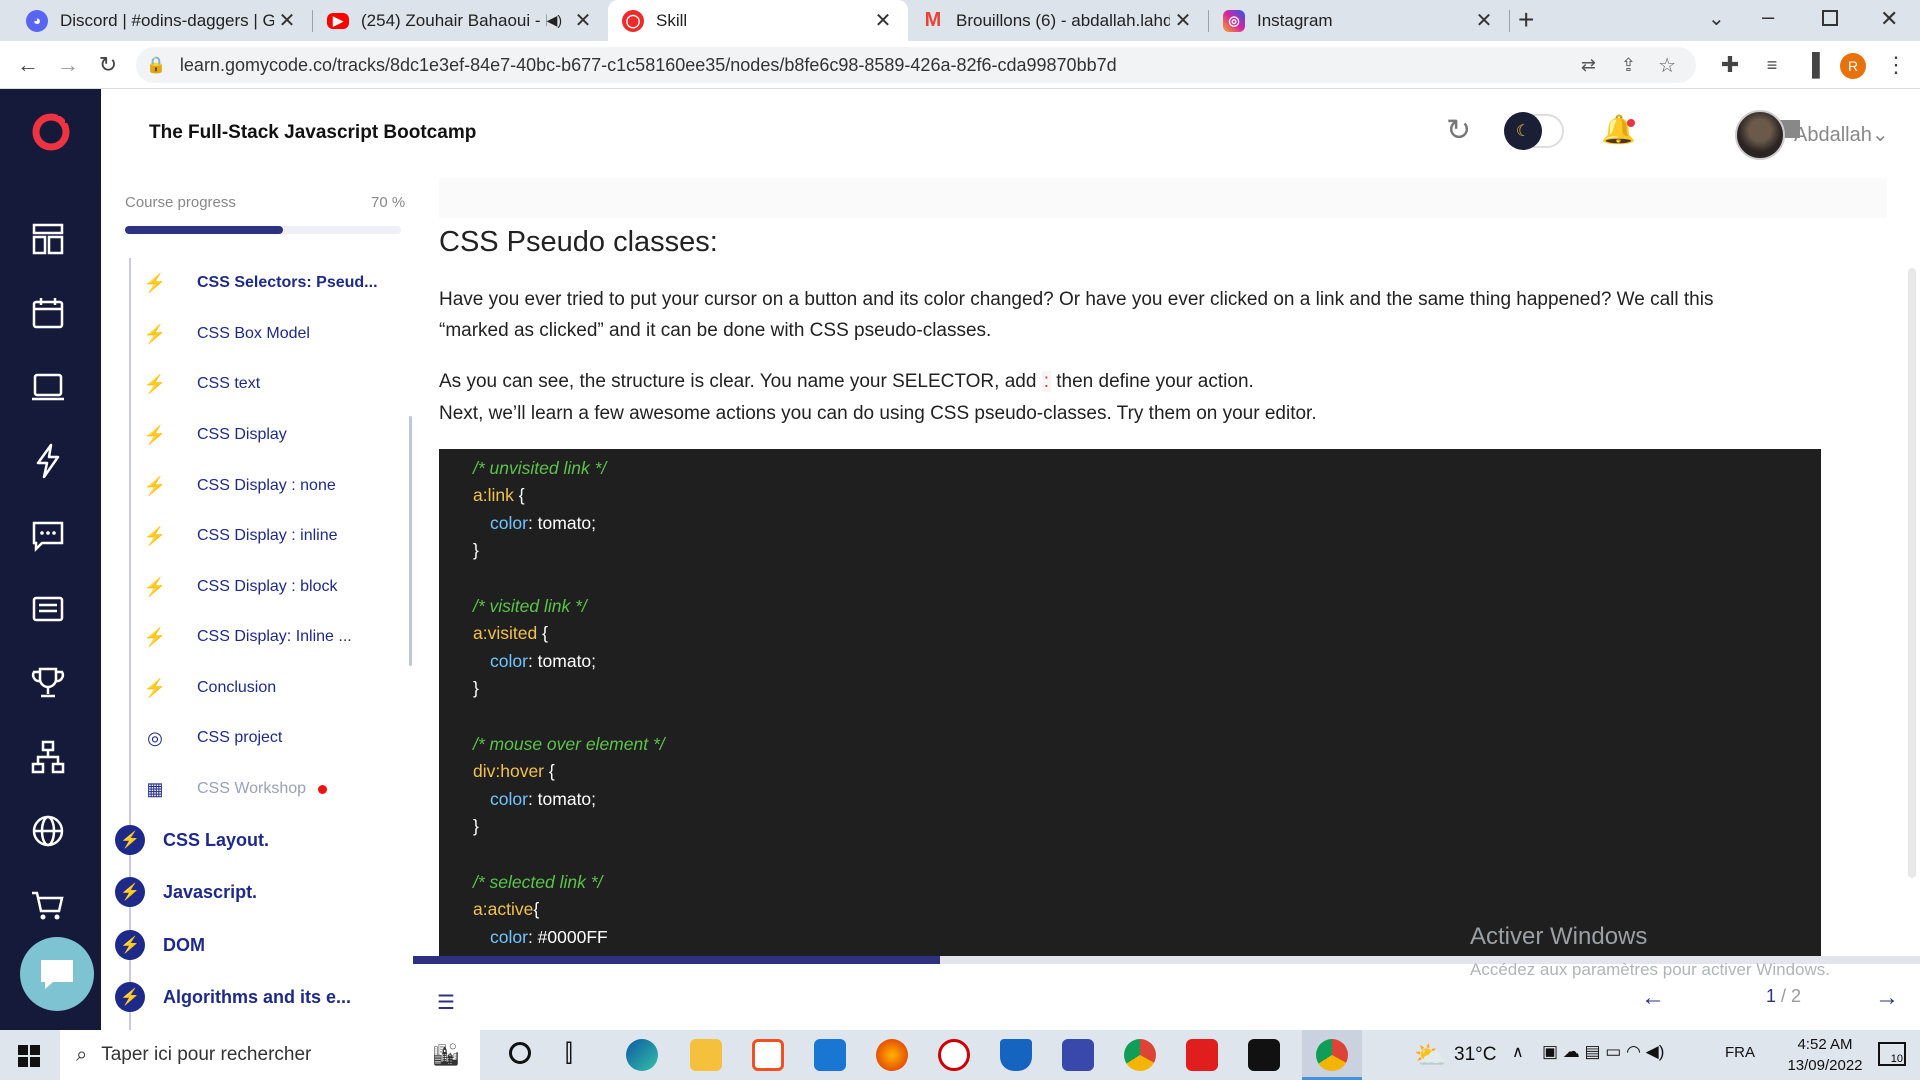 The width and height of the screenshot is (1920, 1080). What do you see at coordinates (1830, 18) in the screenshot?
I see `maximize-button` at bounding box center [1830, 18].